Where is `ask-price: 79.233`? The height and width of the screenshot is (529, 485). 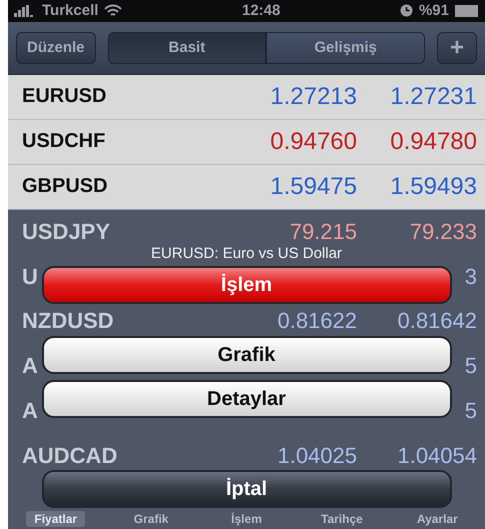
ask-price: 79.233 is located at coordinates (443, 231).